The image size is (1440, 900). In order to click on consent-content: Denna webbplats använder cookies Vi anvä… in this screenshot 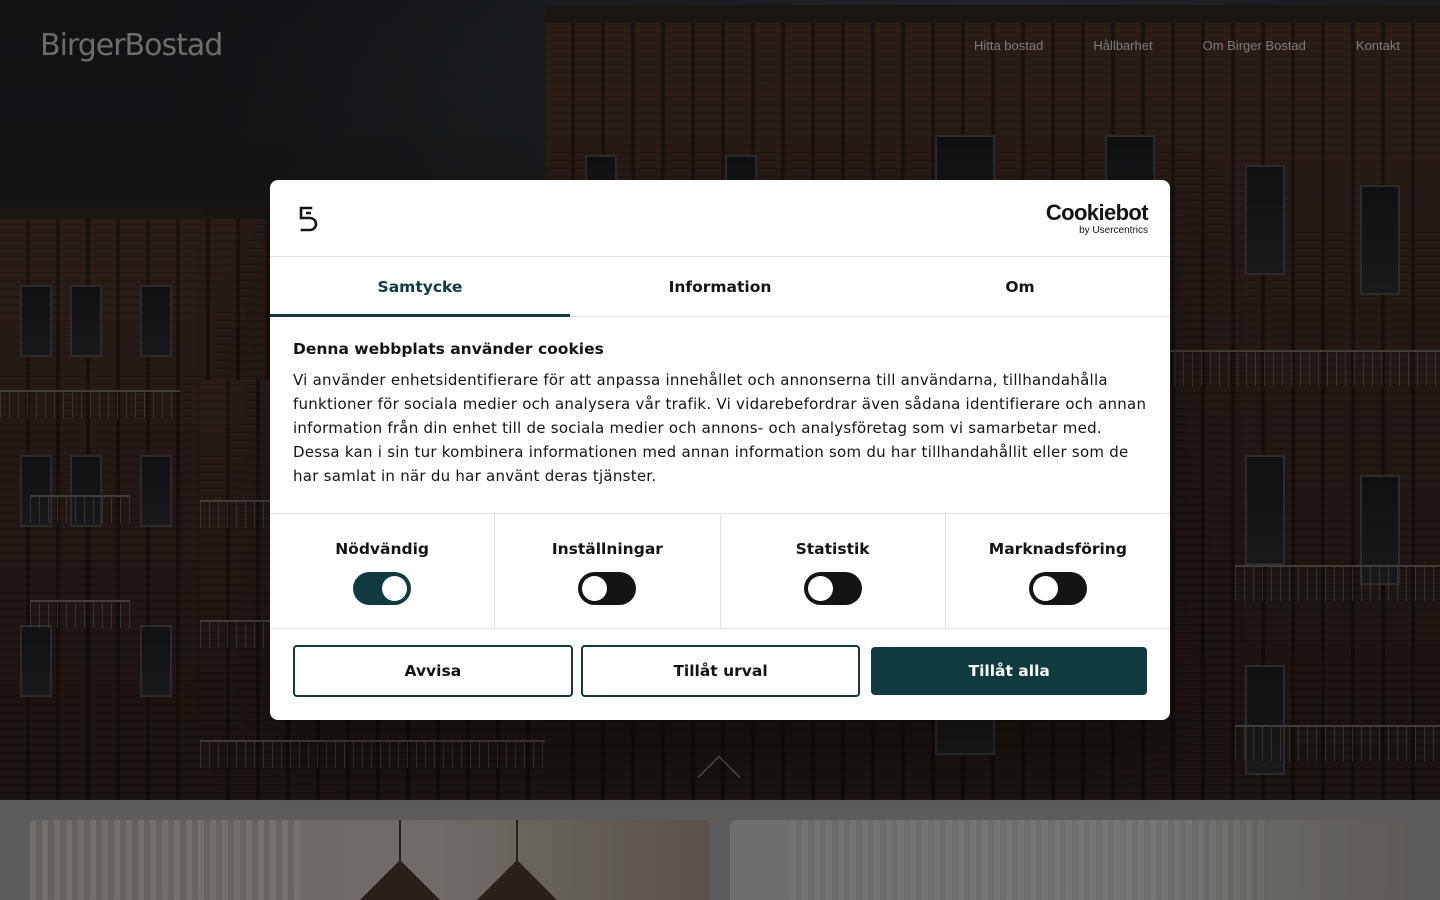, I will do `click(720, 415)`.